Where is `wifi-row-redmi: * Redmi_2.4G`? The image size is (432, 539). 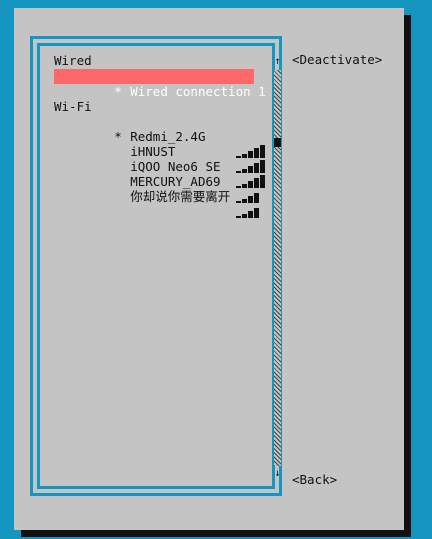 wifi-row-redmi: * Redmi_2.4G is located at coordinates (159, 136).